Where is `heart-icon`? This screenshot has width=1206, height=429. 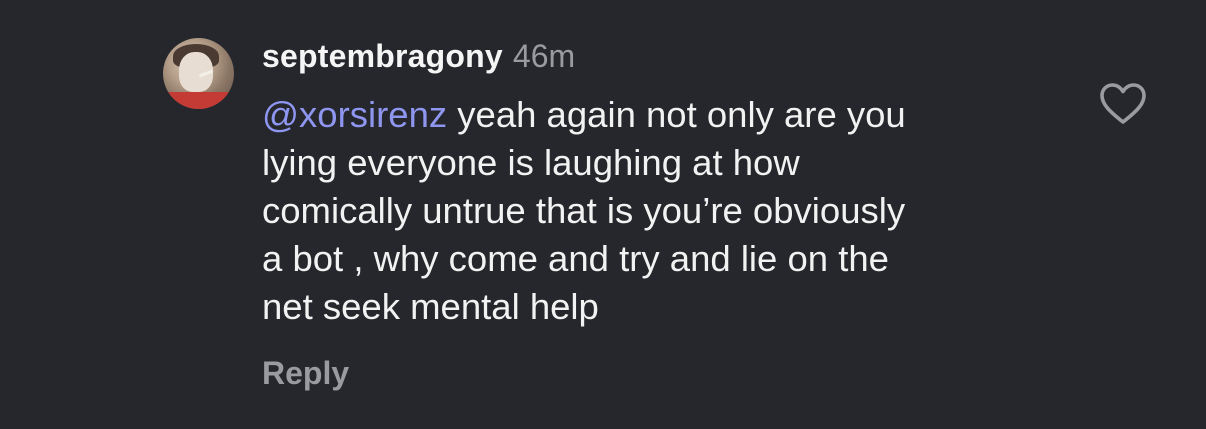
heart-icon is located at coordinates (1123, 104).